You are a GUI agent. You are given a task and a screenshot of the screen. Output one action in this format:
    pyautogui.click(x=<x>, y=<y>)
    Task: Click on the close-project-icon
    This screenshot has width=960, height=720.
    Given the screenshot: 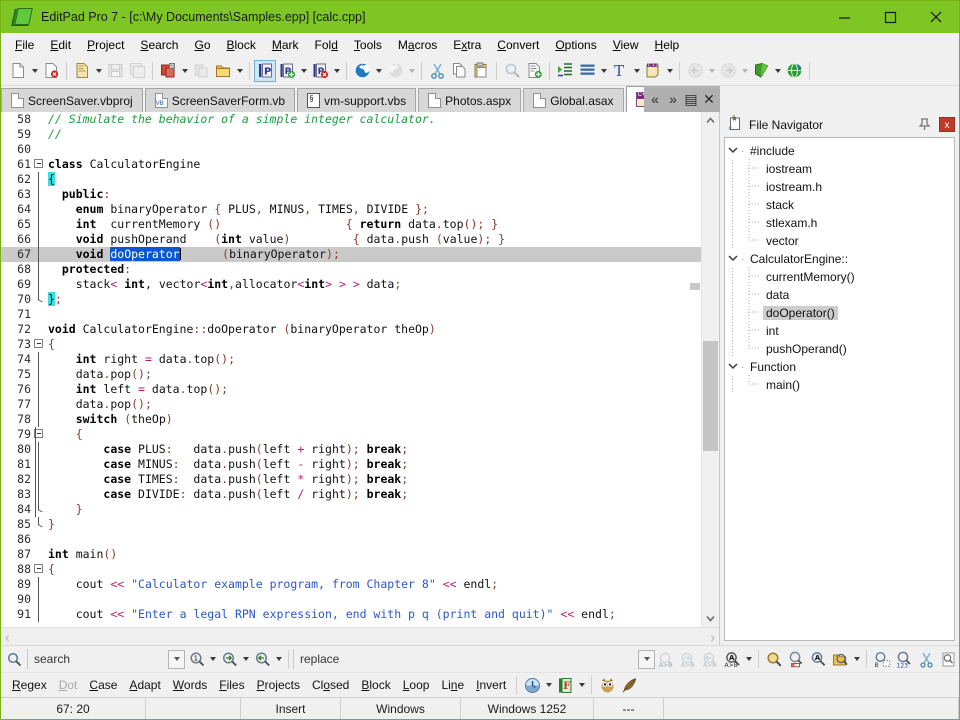 What is the action you would take?
    pyautogui.click(x=201, y=71)
    